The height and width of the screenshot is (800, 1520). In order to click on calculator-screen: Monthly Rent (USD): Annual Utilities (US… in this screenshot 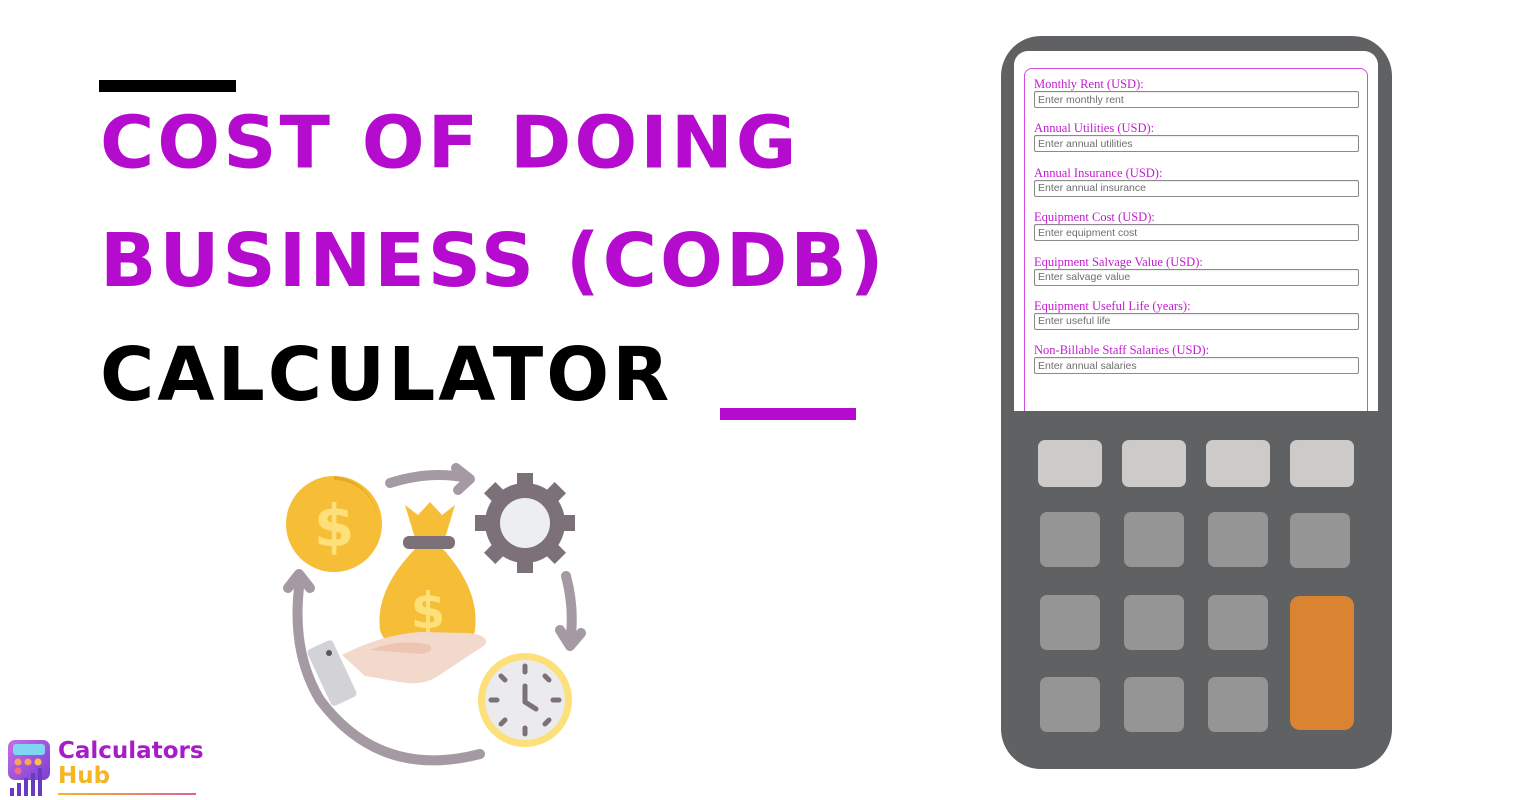, I will do `click(1196, 231)`.